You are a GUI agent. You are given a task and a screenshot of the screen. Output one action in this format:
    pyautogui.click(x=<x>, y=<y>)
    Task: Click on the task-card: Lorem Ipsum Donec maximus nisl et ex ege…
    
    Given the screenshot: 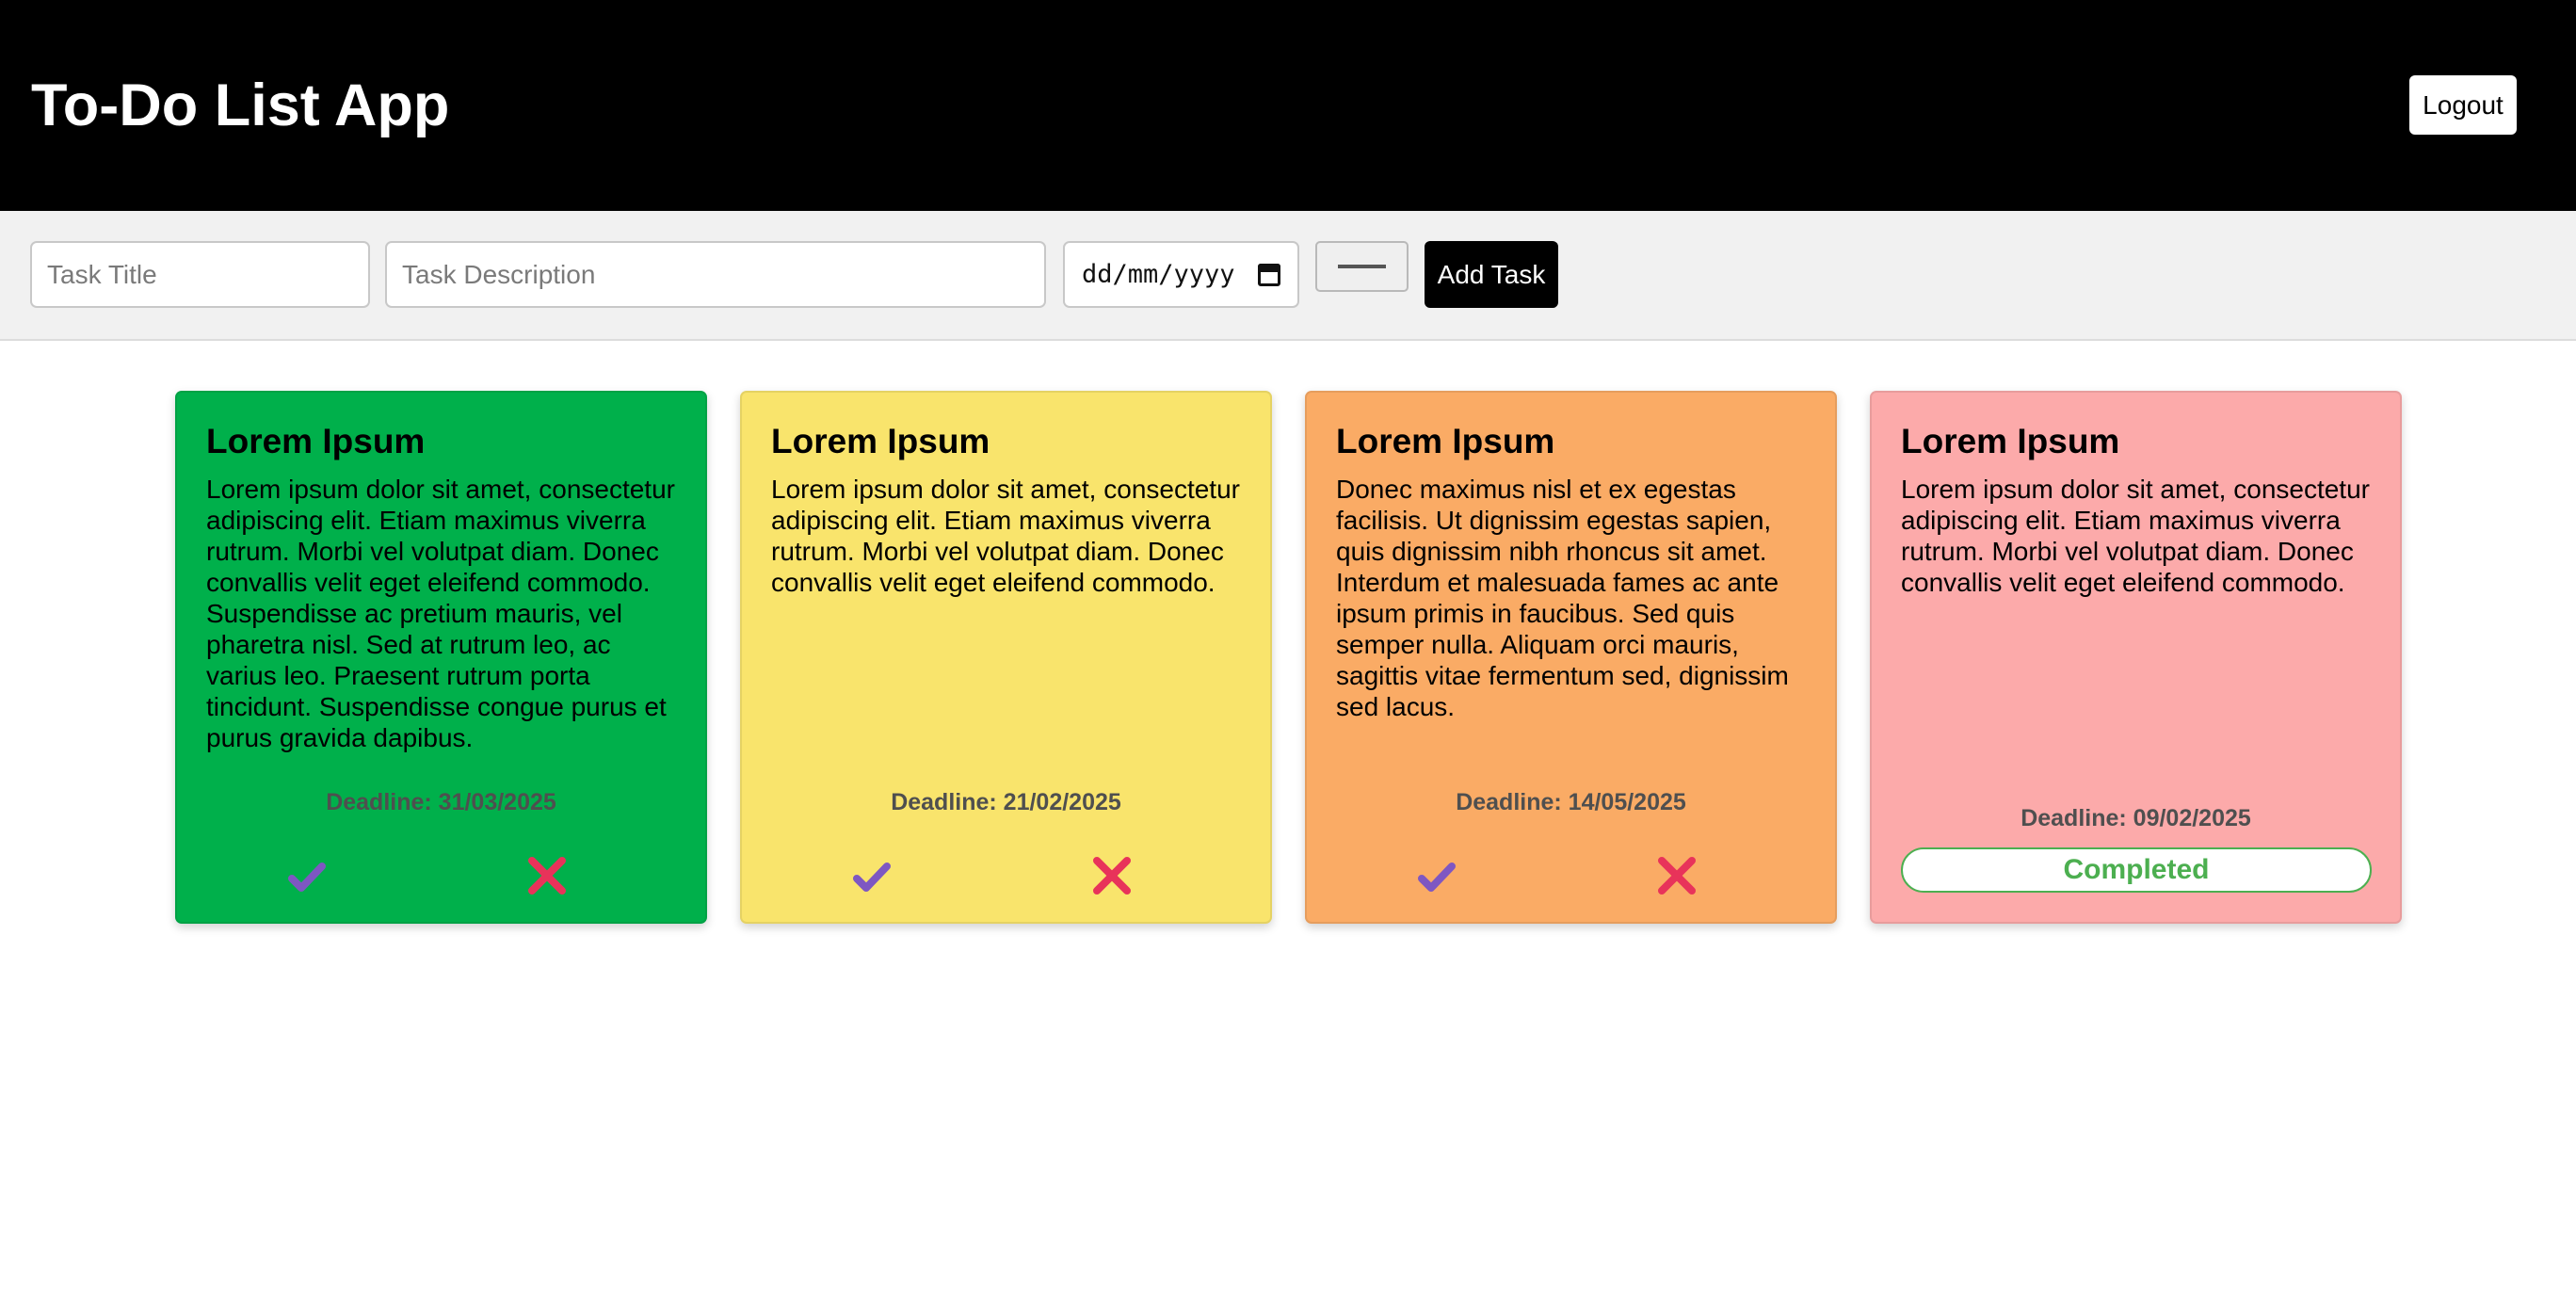 What is the action you would take?
    pyautogui.click(x=1571, y=657)
    